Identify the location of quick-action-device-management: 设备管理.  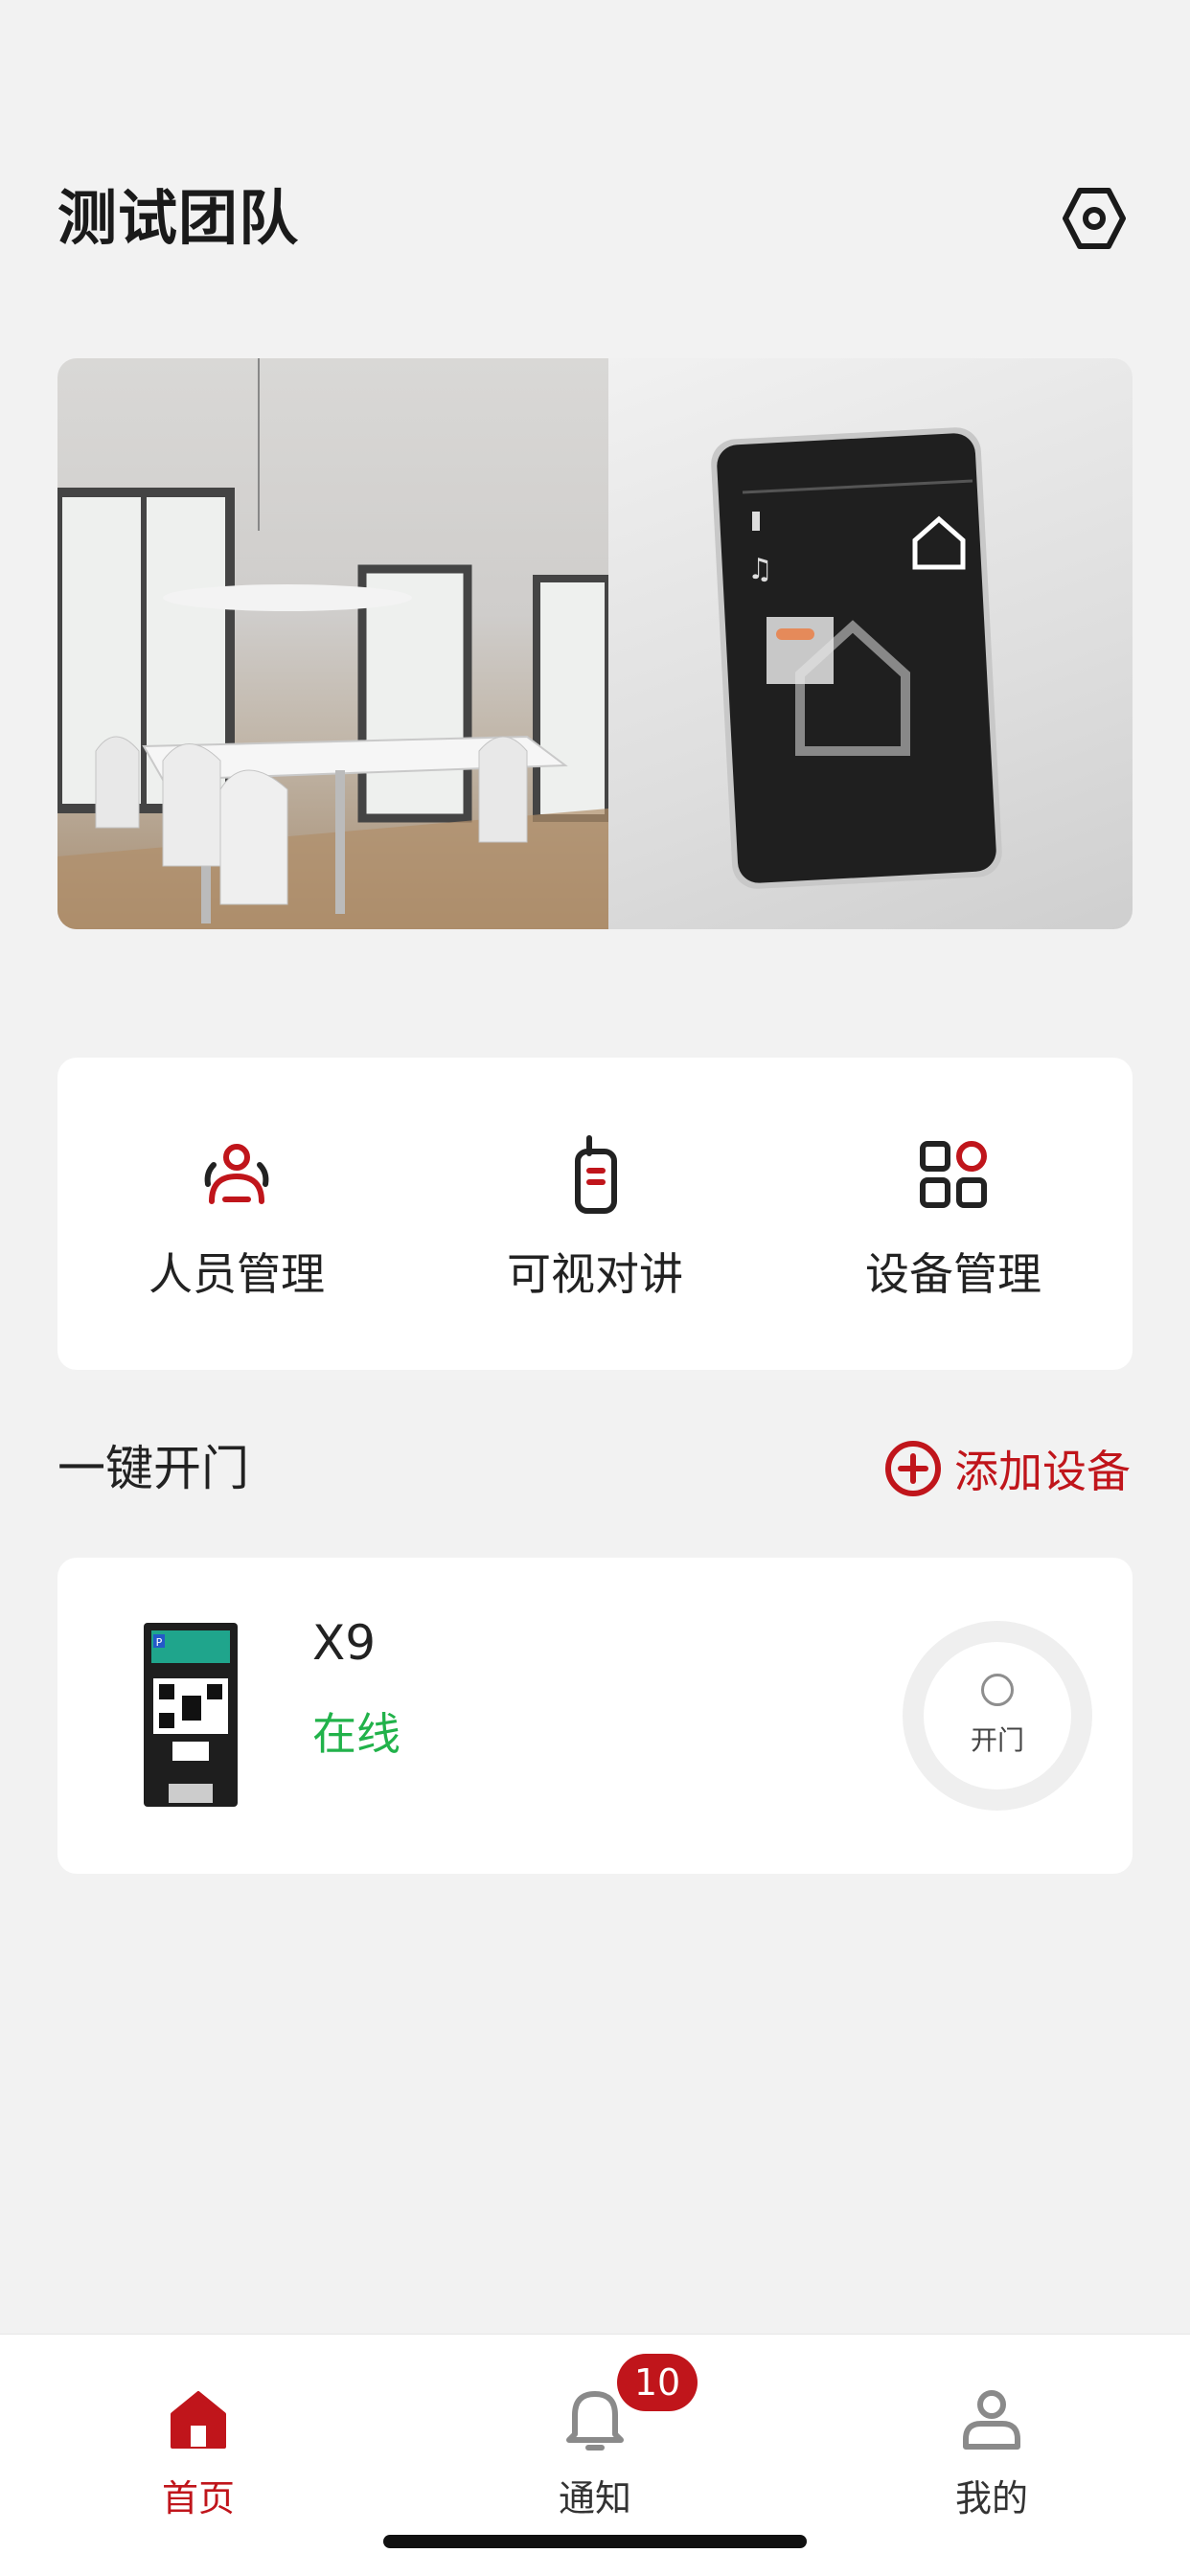
(953, 1214).